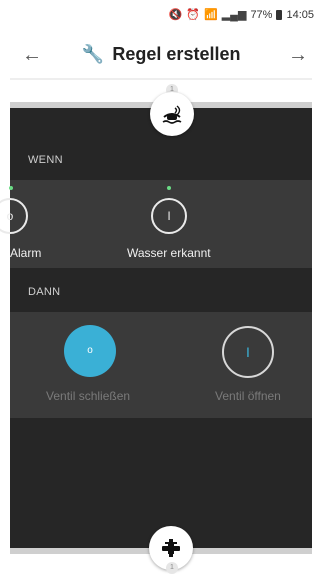 The width and height of the screenshot is (322, 574). What do you see at coordinates (176, 54) in the screenshot?
I see `page-title: Regel erstellen` at bounding box center [176, 54].